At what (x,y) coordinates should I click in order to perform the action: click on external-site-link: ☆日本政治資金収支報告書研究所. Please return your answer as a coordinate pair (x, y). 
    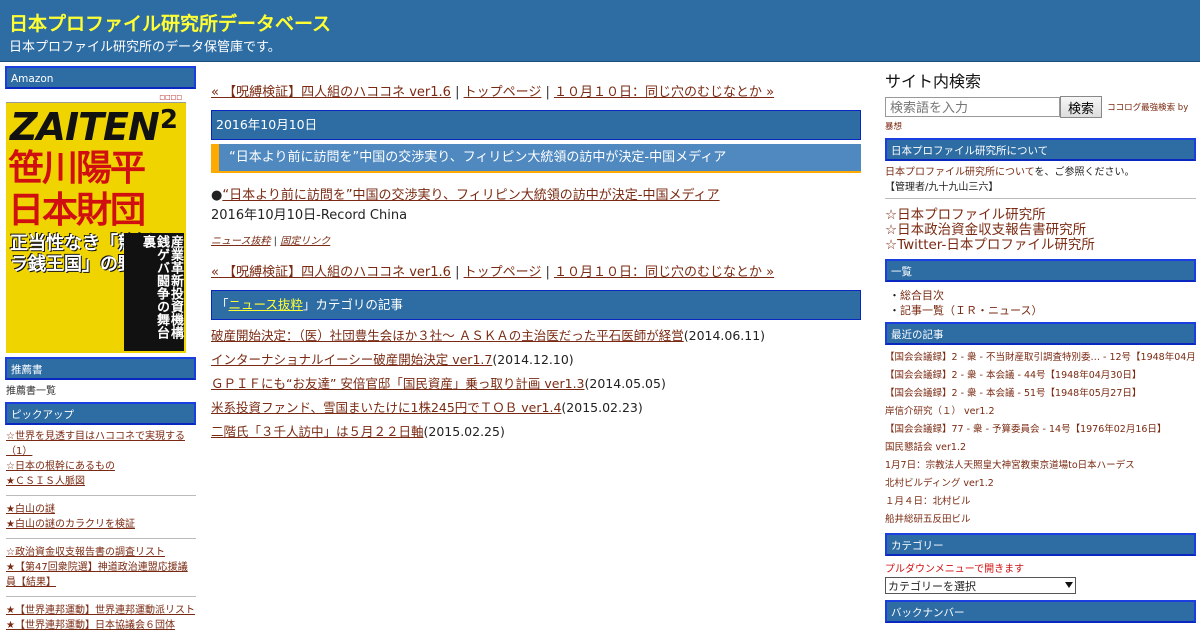
    Looking at the image, I should click on (985, 230).